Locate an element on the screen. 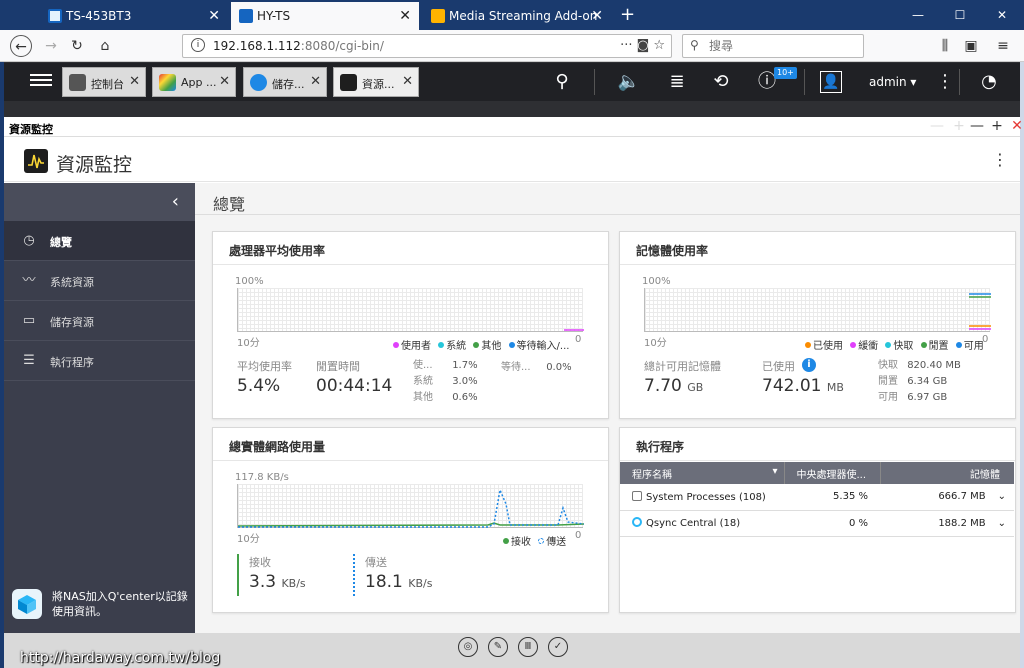 Image resolution: width=1024 pixels, height=668 pixels. process-name: System Processes (108) is located at coordinates (706, 497).